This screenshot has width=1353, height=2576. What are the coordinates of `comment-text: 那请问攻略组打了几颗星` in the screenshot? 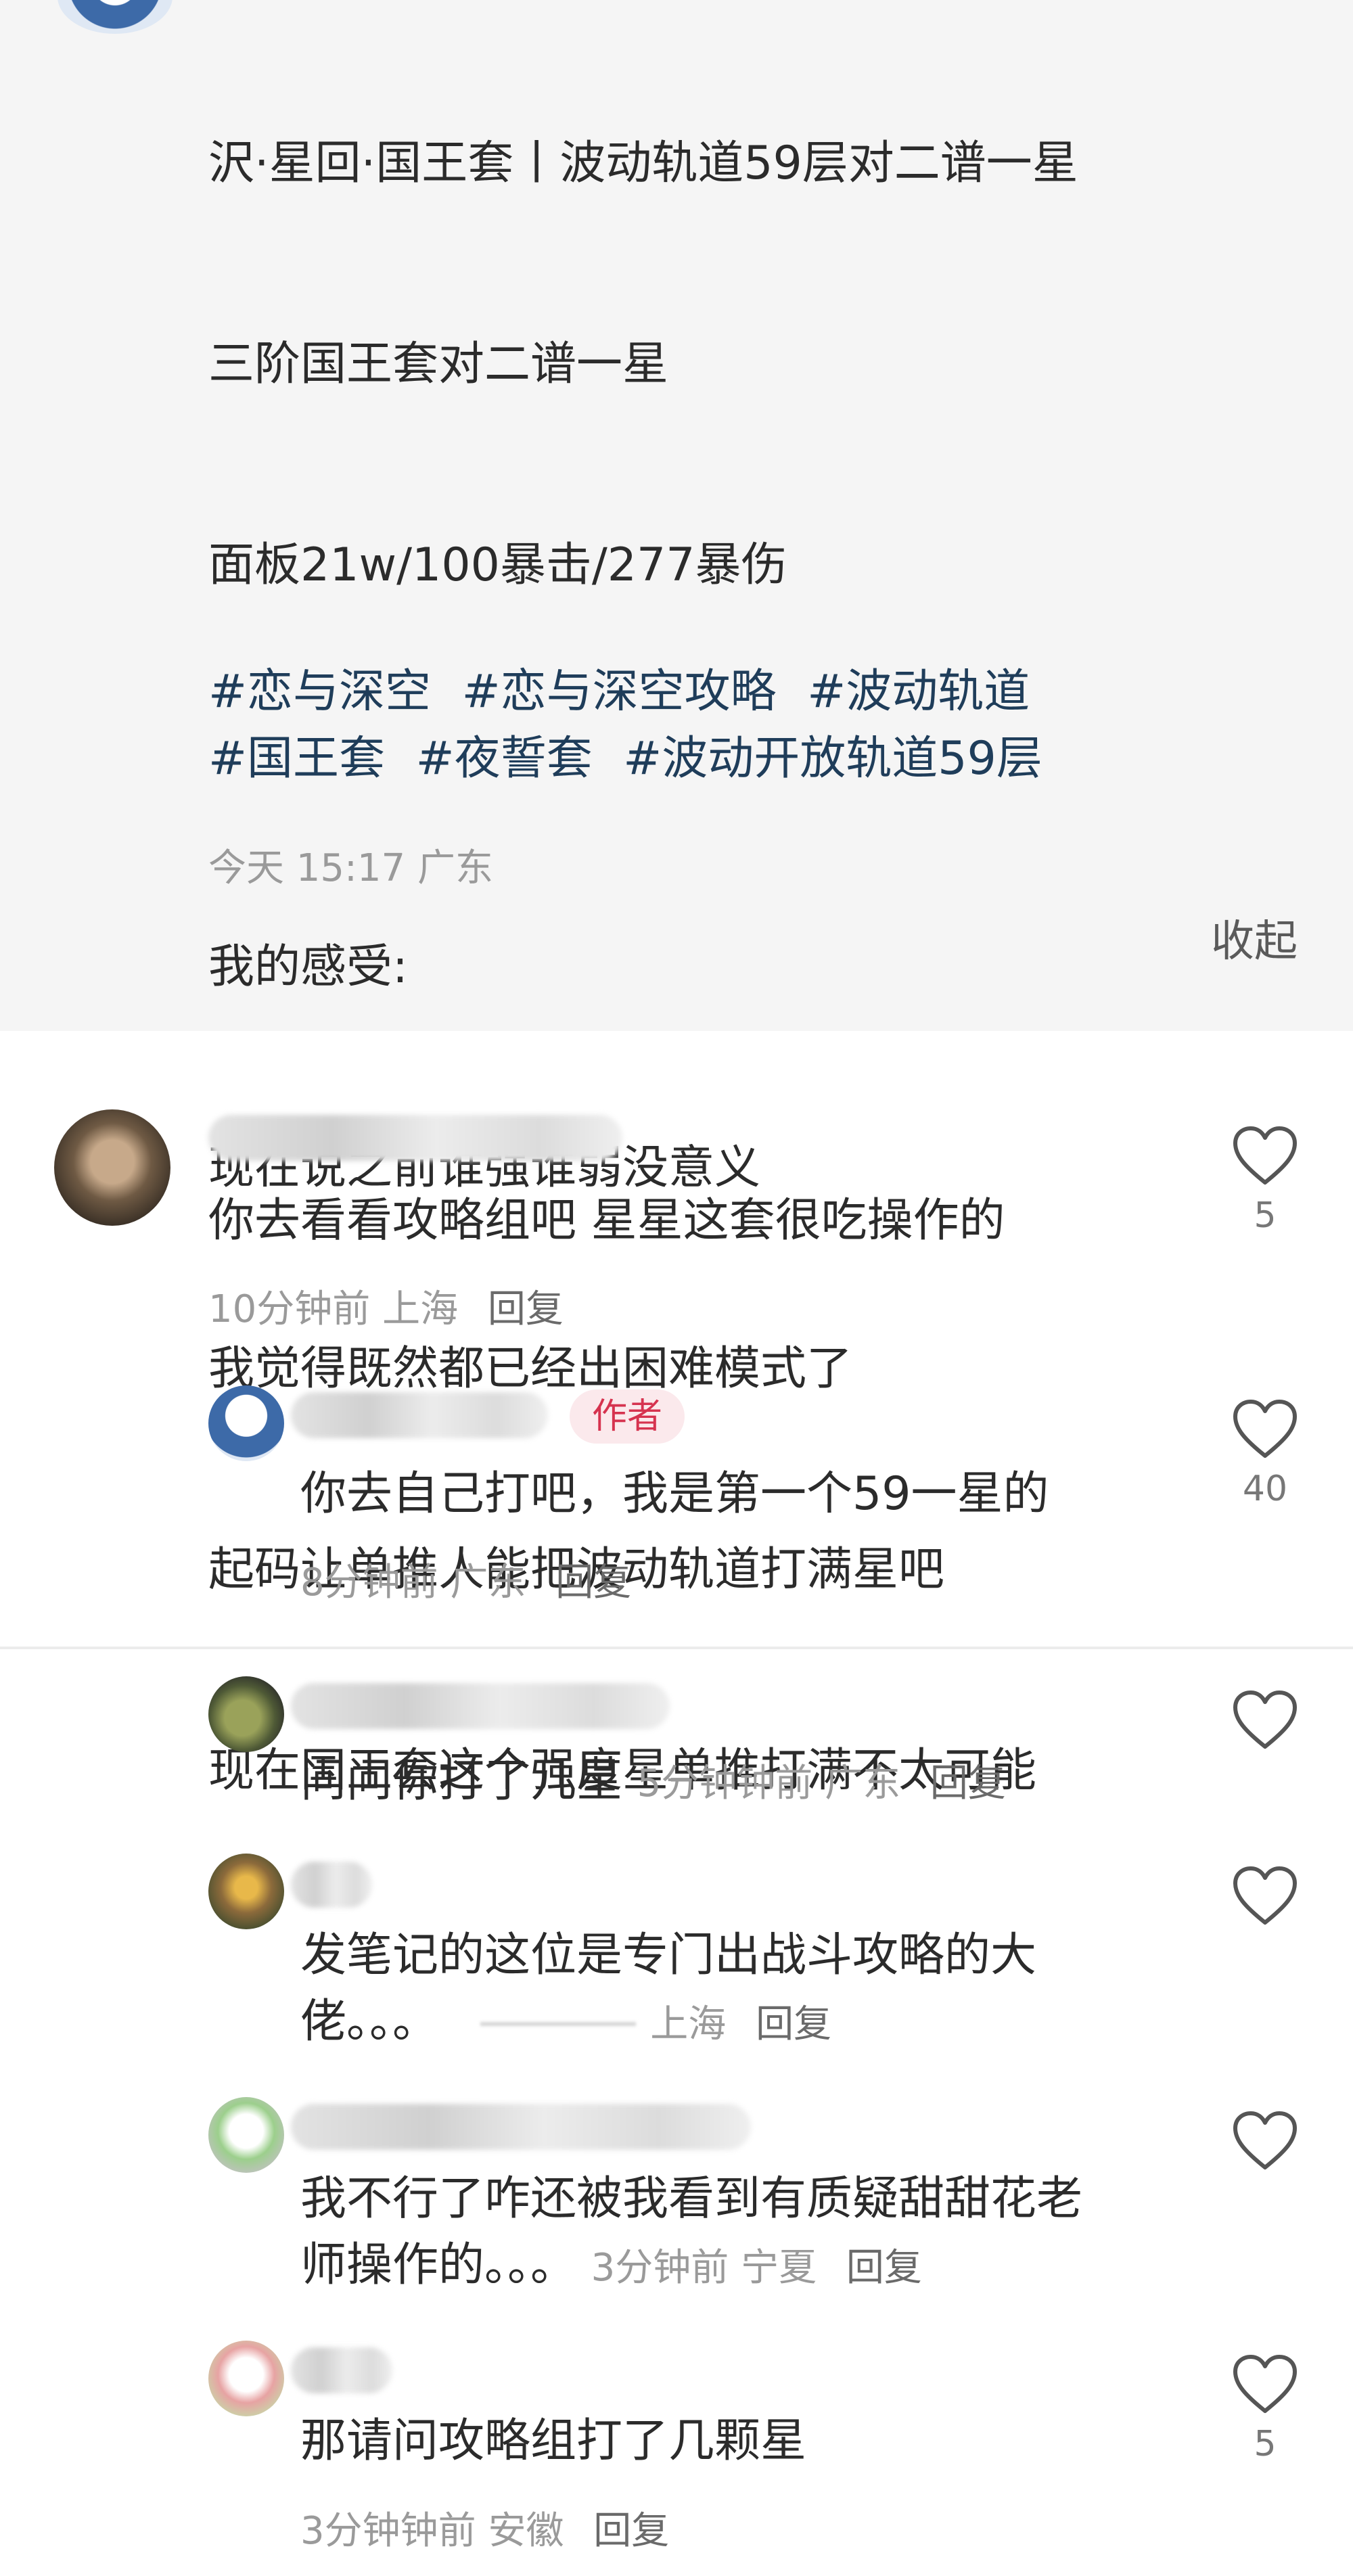 It's located at (553, 2441).